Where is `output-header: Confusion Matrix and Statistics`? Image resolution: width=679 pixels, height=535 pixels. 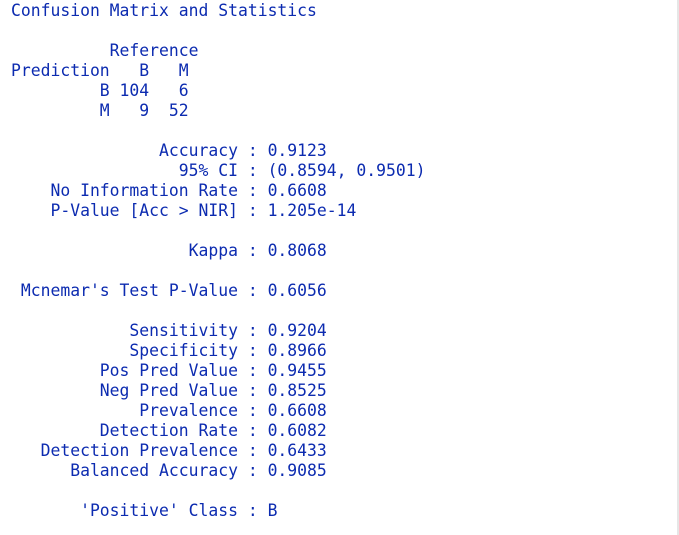
output-header: Confusion Matrix and Statistics is located at coordinates (164, 10).